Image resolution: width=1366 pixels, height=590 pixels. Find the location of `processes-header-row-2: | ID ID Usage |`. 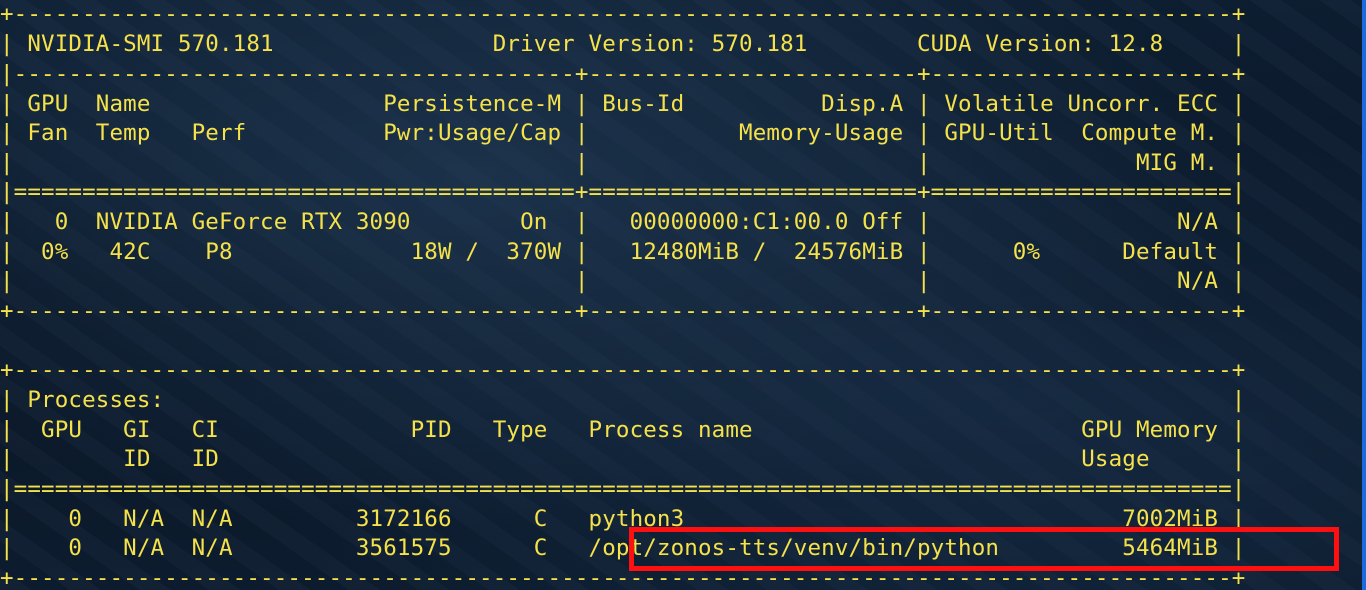

processes-header-row-2: | ID ID Usage | is located at coordinates (623, 459).